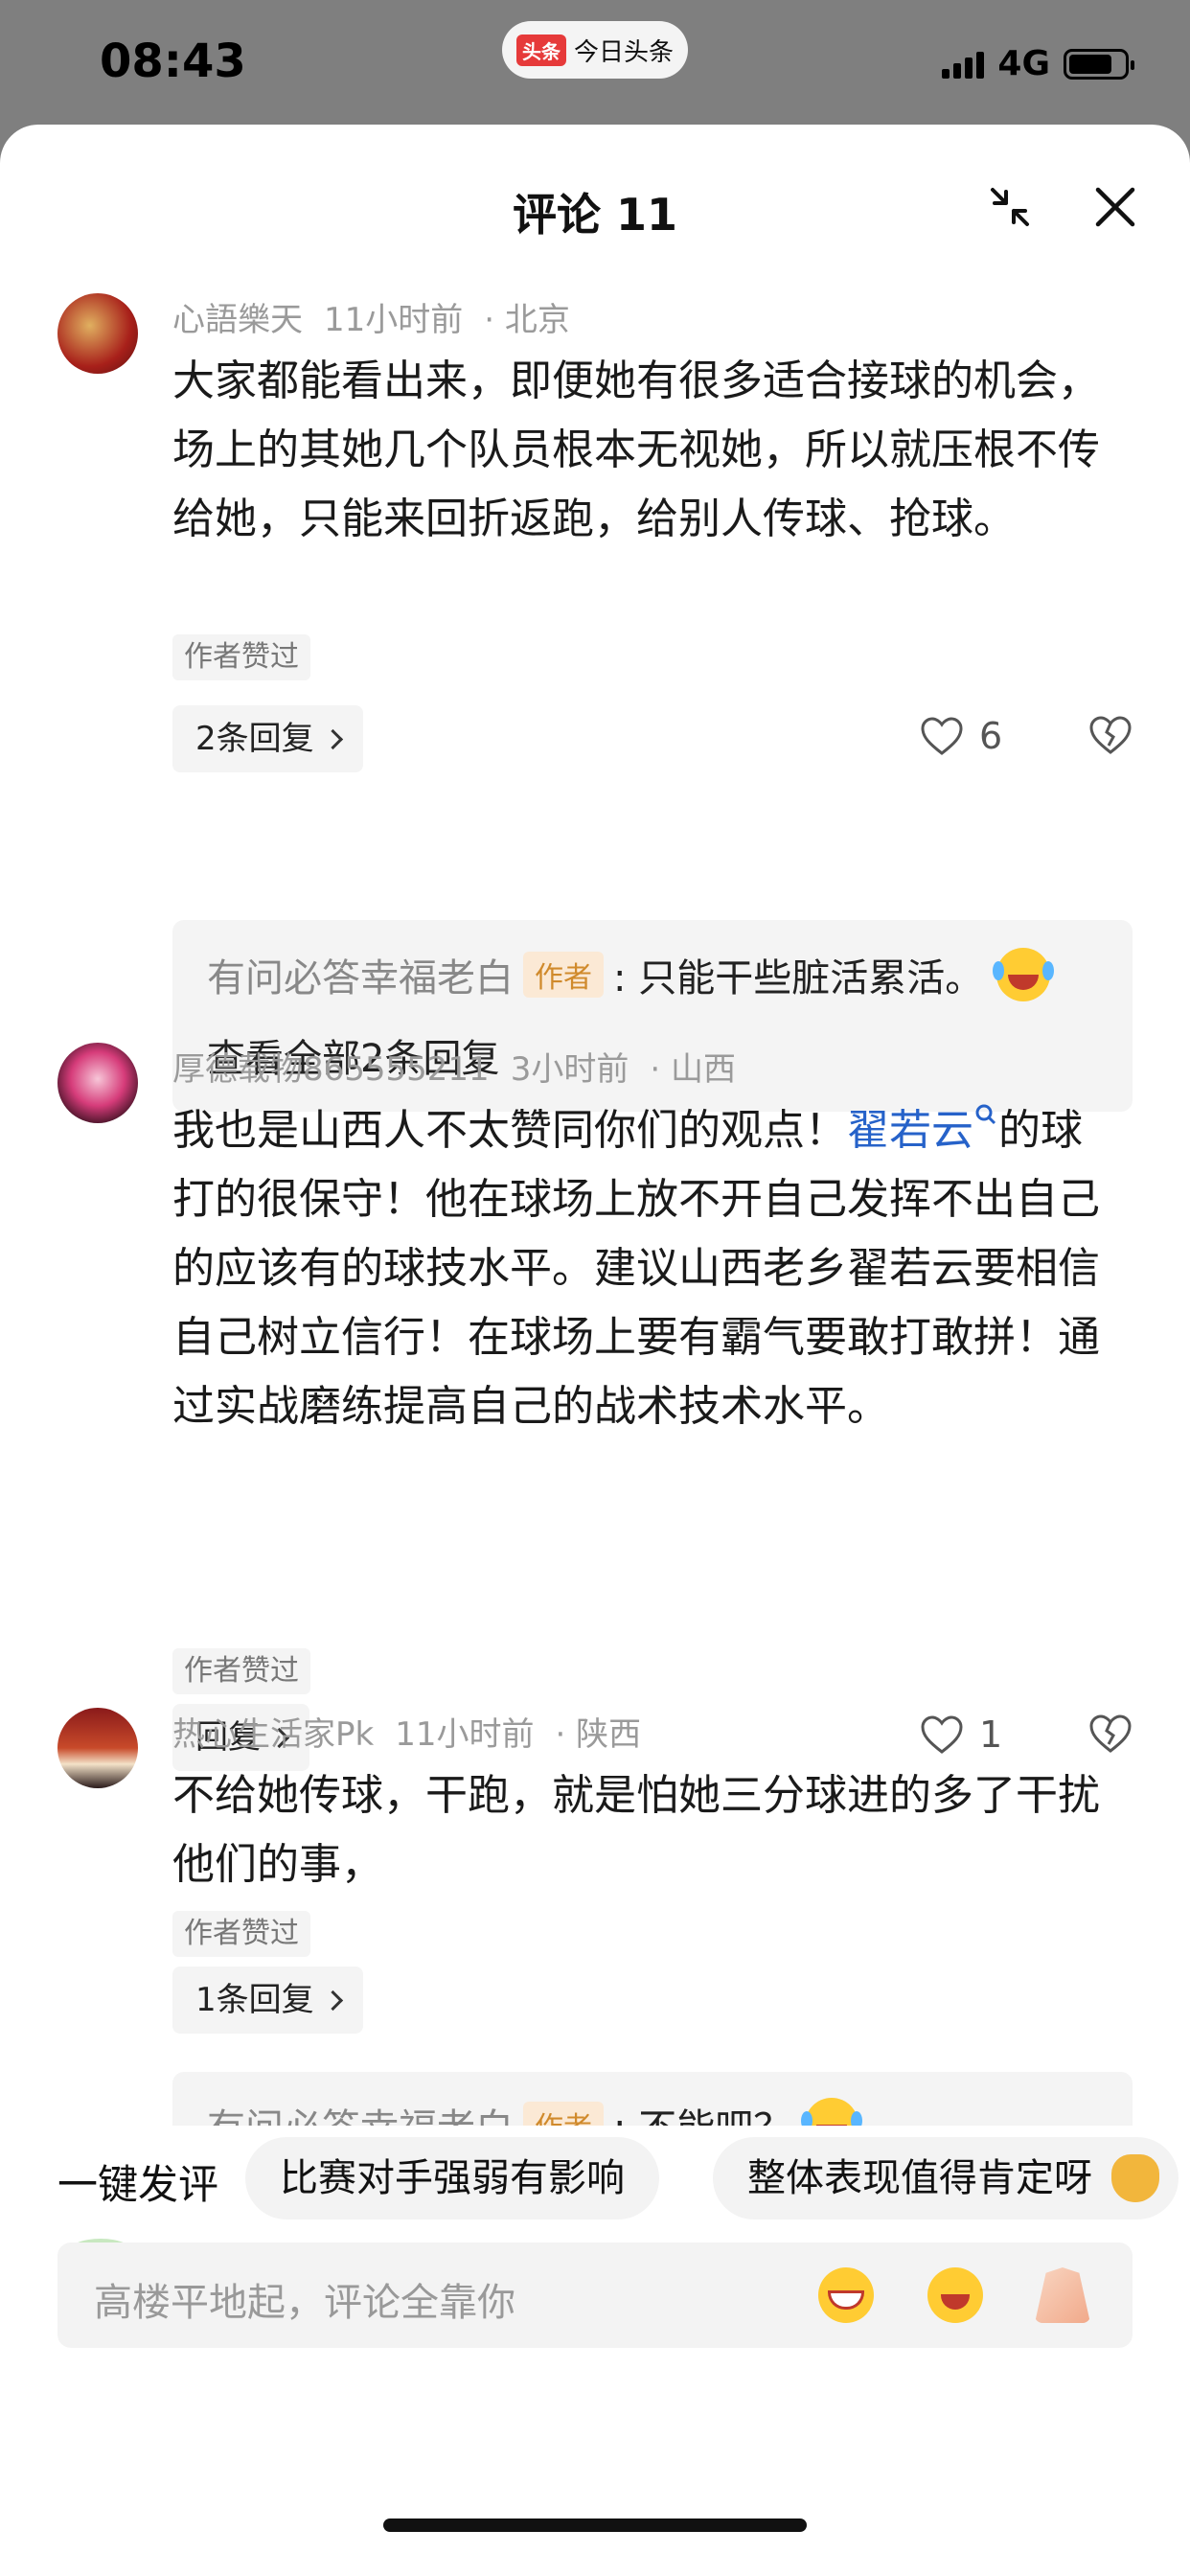  I want to click on reply-username: 有问必答幸福老白, so click(360, 974).